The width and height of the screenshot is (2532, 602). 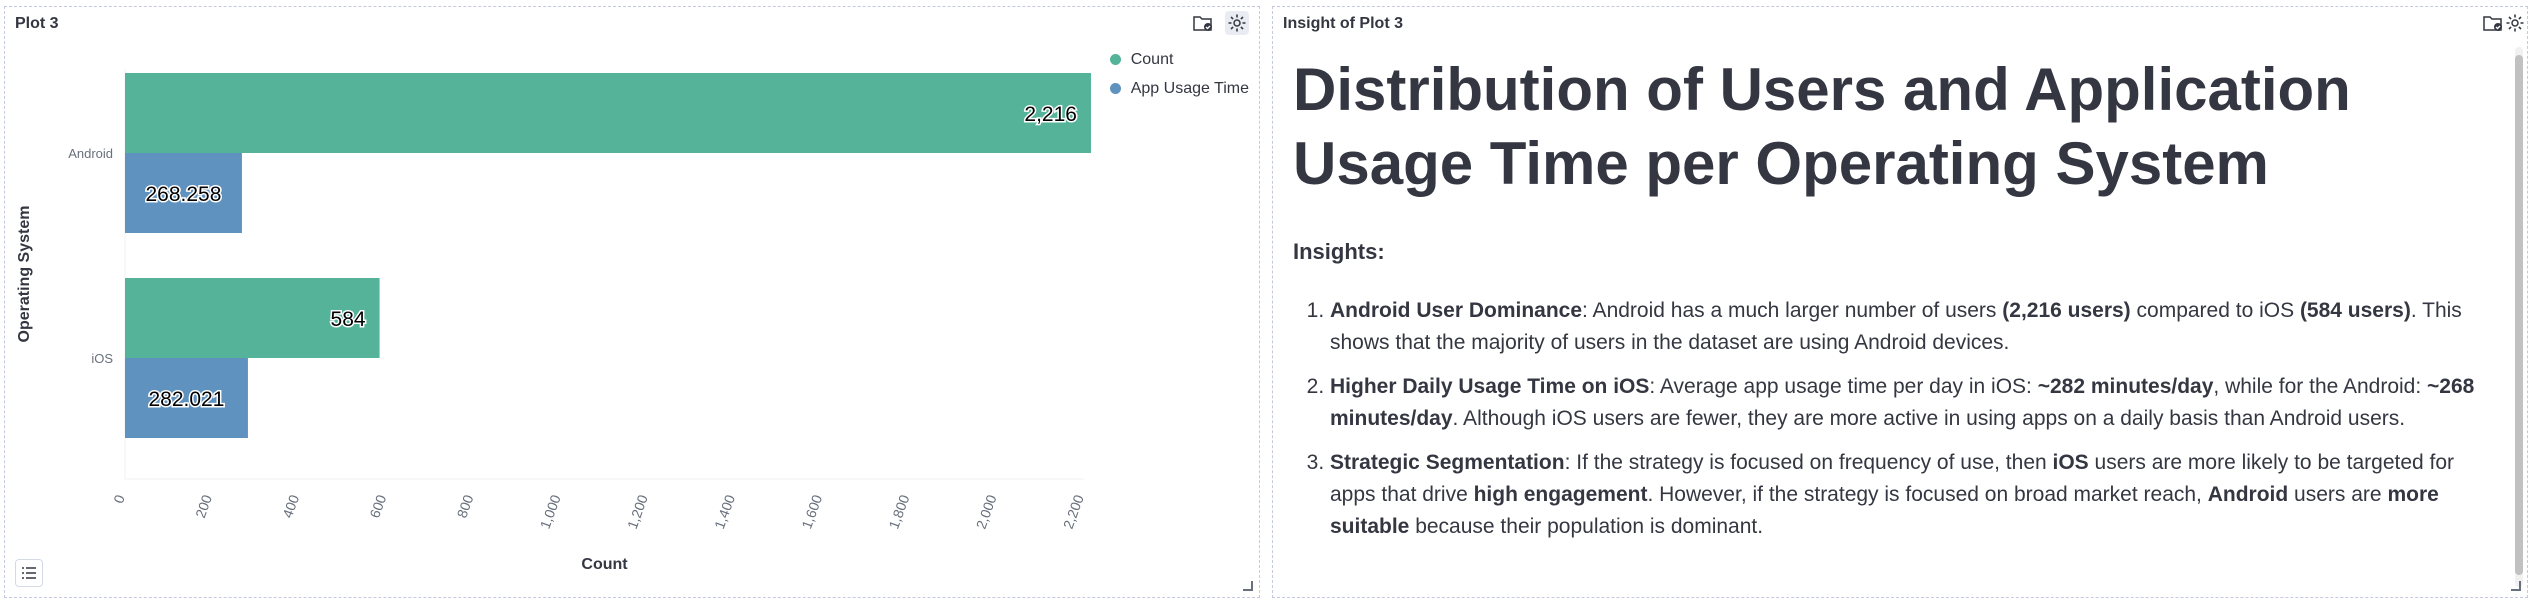 What do you see at coordinates (1586, 526) in the screenshot?
I see `insight-text: because their population is dominant.` at bounding box center [1586, 526].